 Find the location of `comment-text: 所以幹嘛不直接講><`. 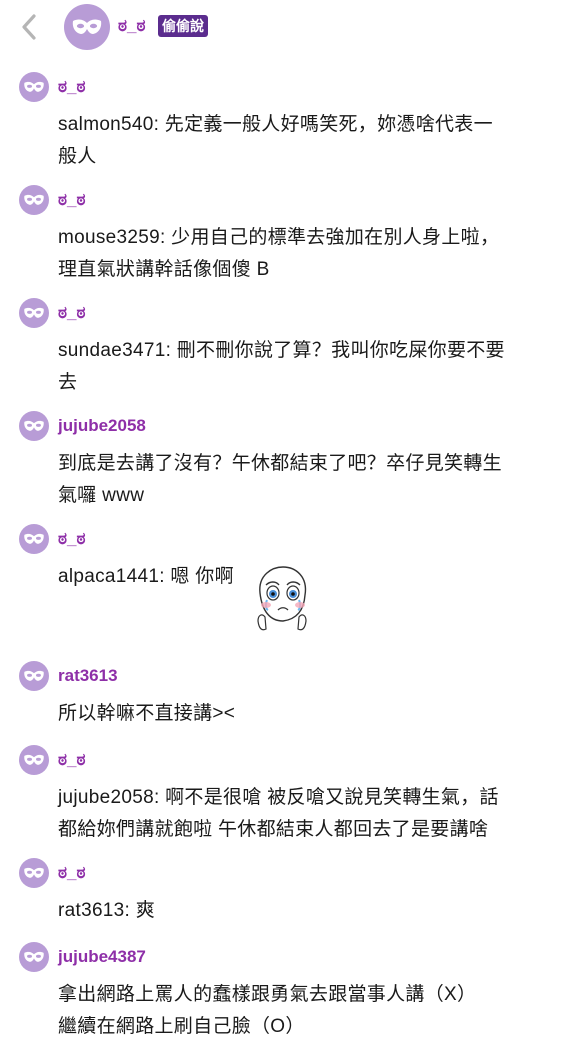

comment-text: 所以幹嘛不直接講>< is located at coordinates (301, 714).